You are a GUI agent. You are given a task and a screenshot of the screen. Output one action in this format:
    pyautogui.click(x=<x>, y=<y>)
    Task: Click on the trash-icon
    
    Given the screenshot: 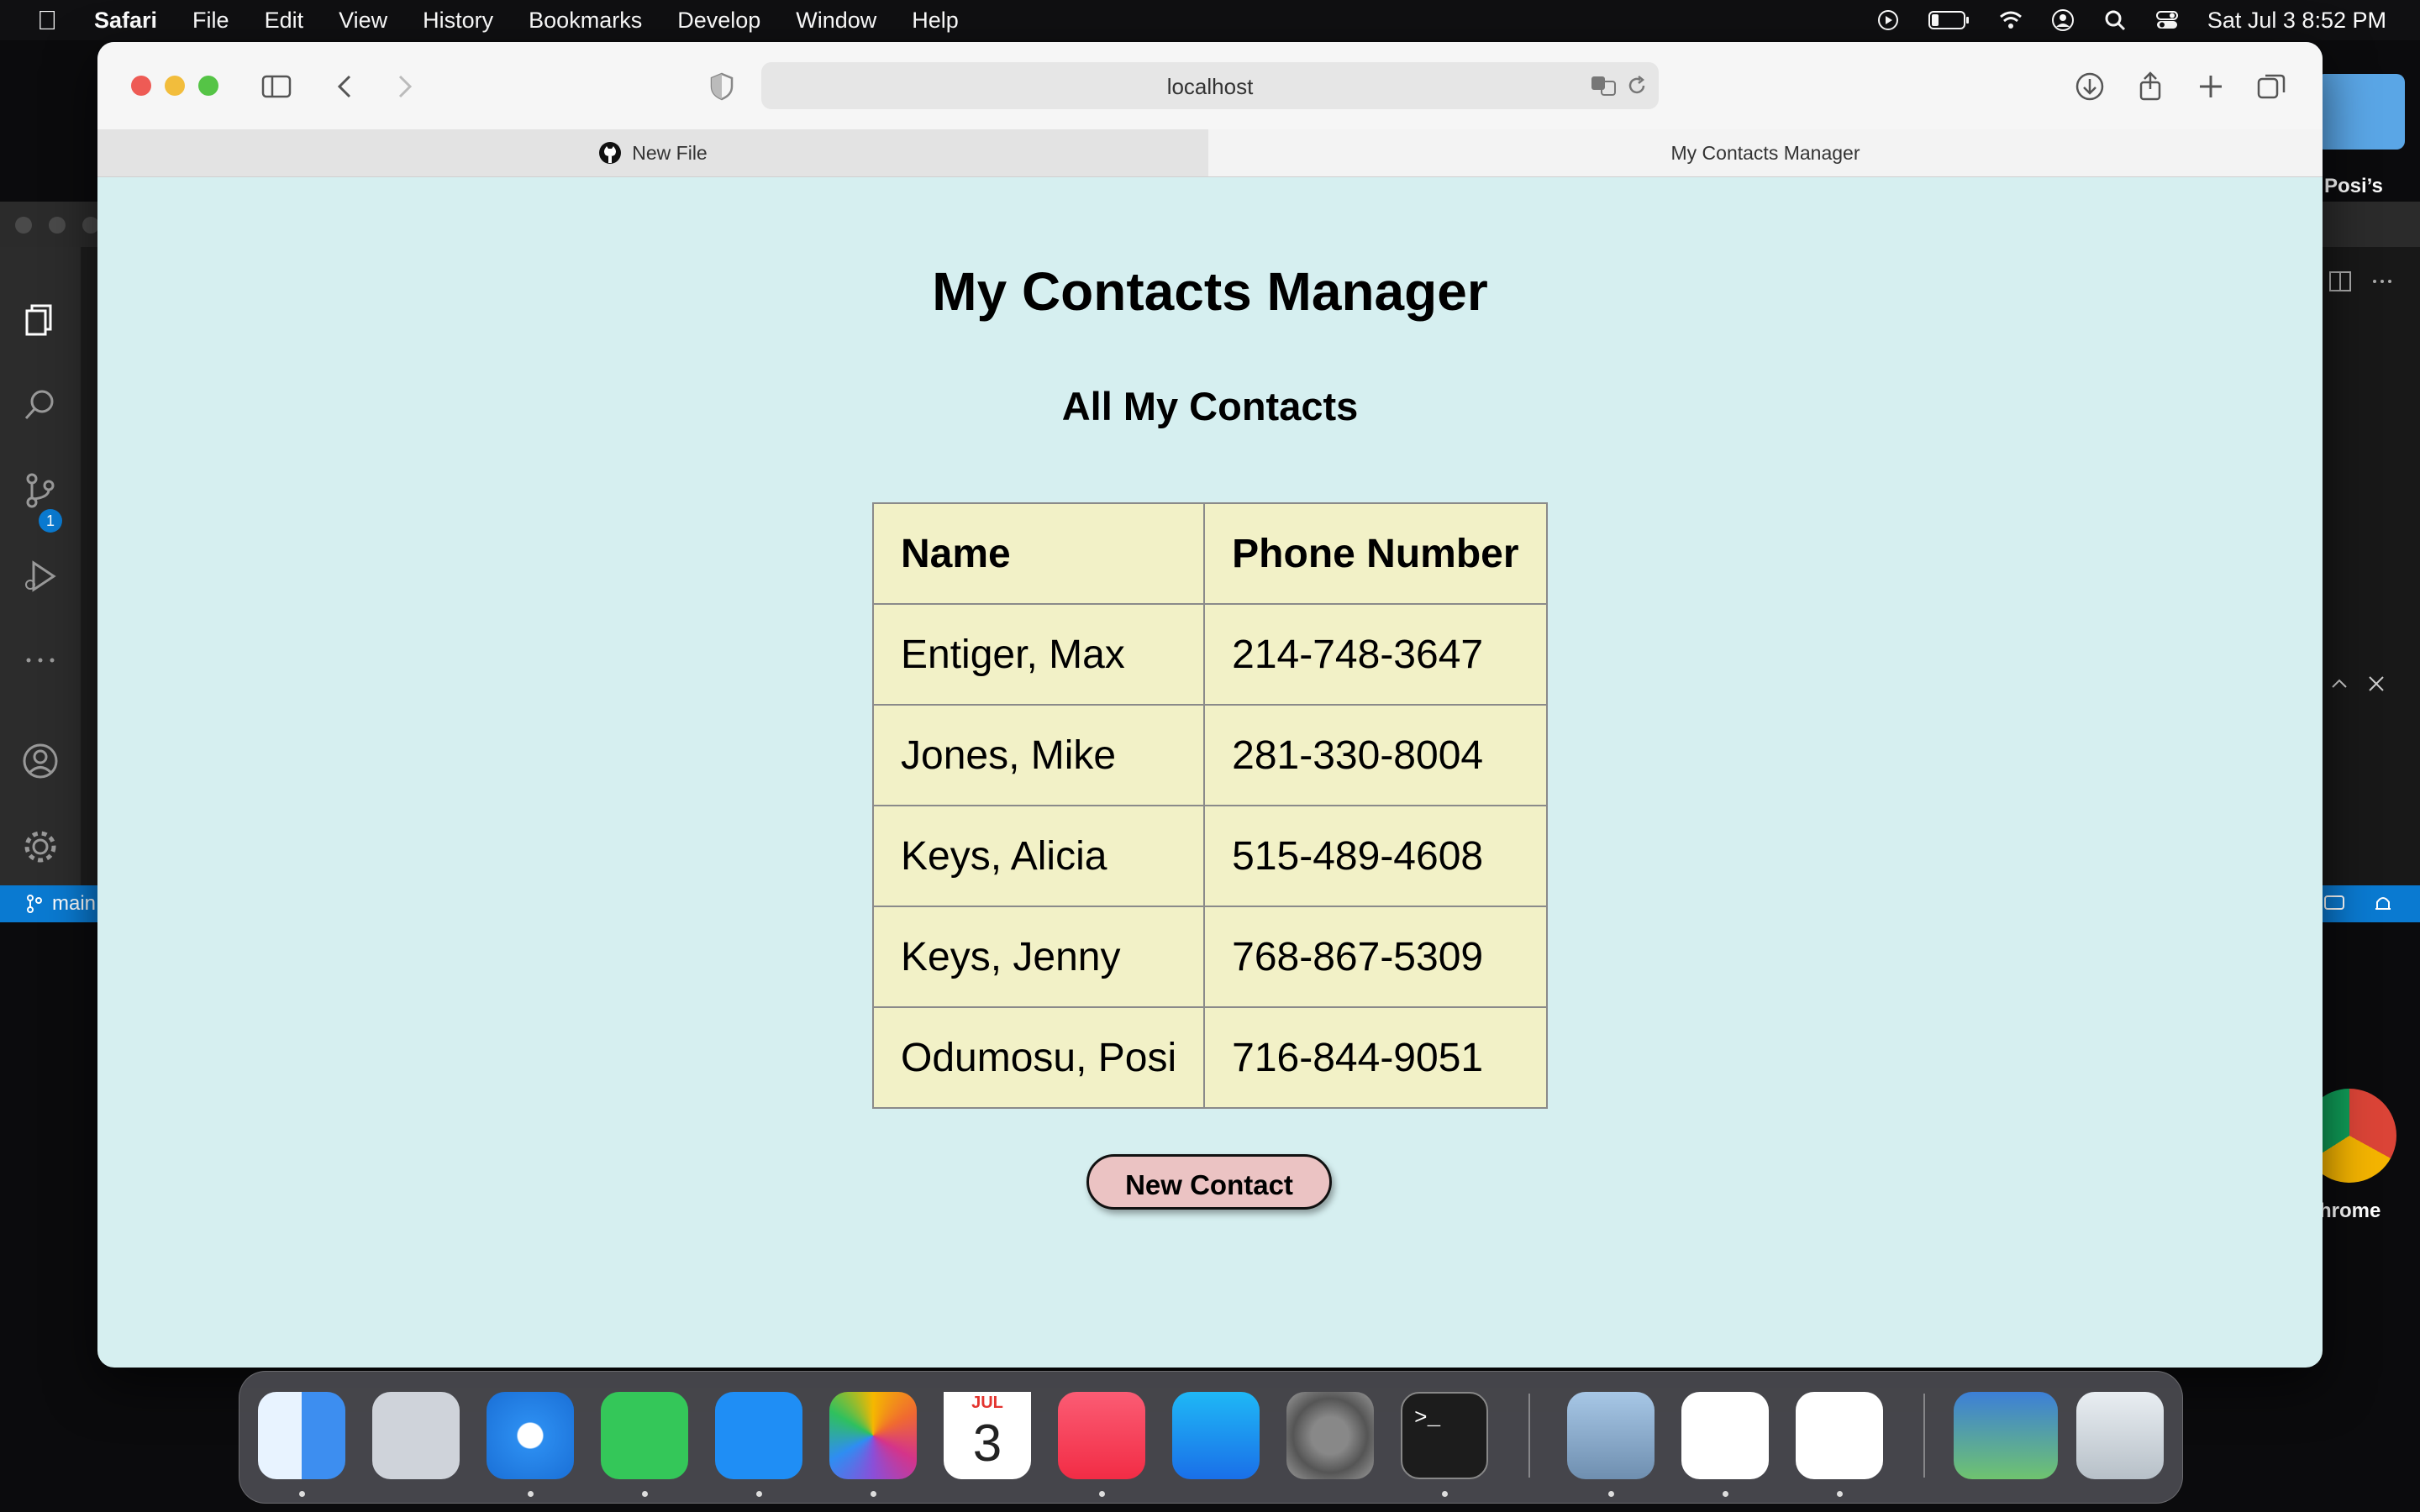 What is the action you would take?
    pyautogui.click(x=2120, y=1435)
    